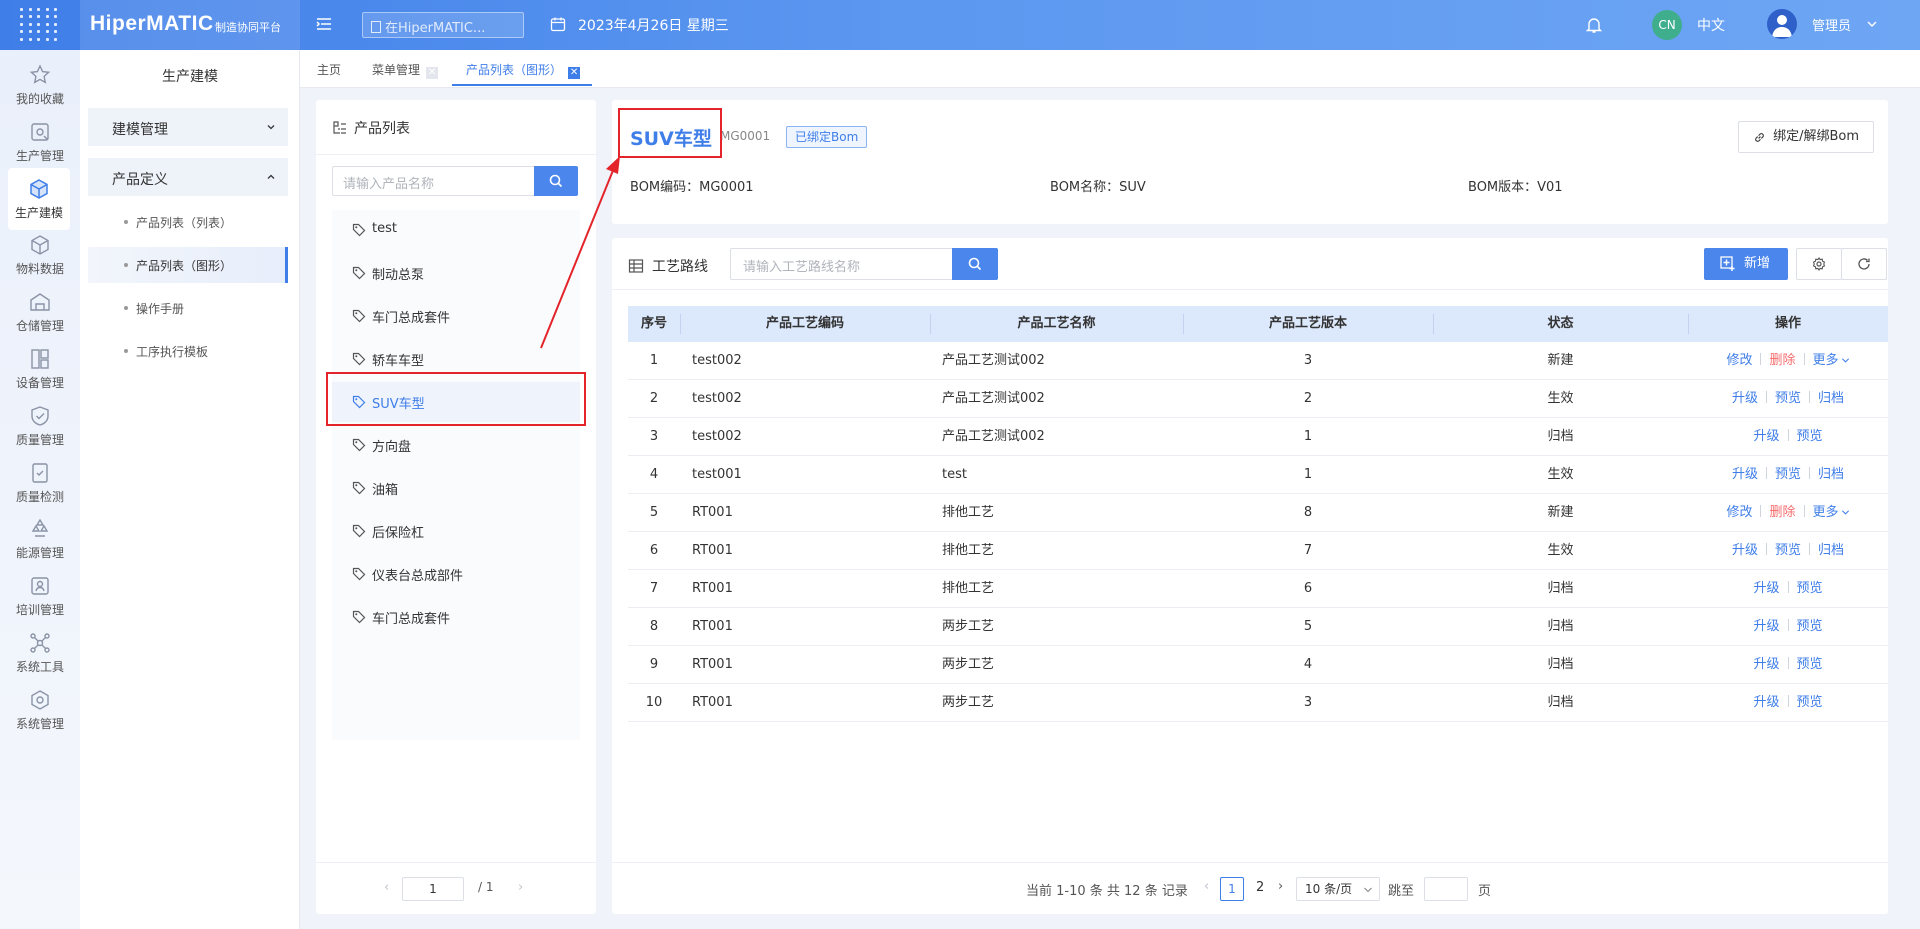 This screenshot has height=929, width=1920. I want to click on nav-item-warehouse: 仓储管理, so click(40, 312).